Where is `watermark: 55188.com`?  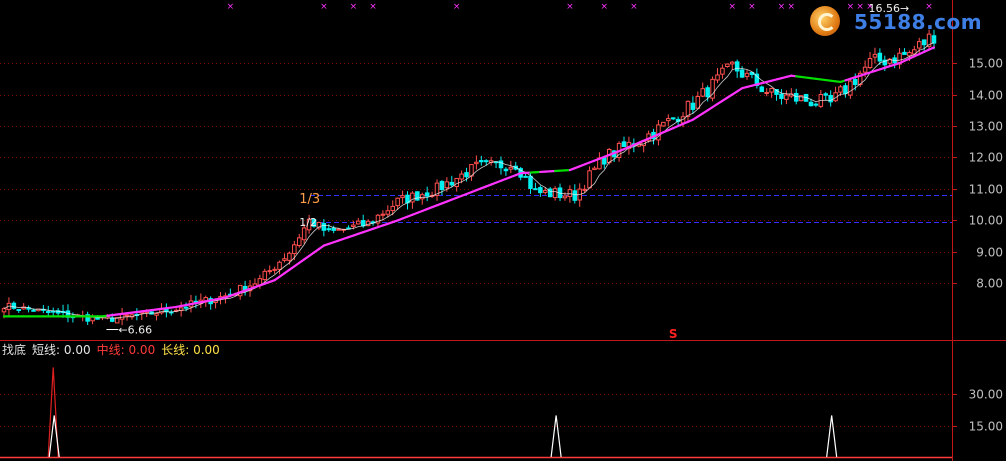
watermark: 55188.com is located at coordinates (906, 21).